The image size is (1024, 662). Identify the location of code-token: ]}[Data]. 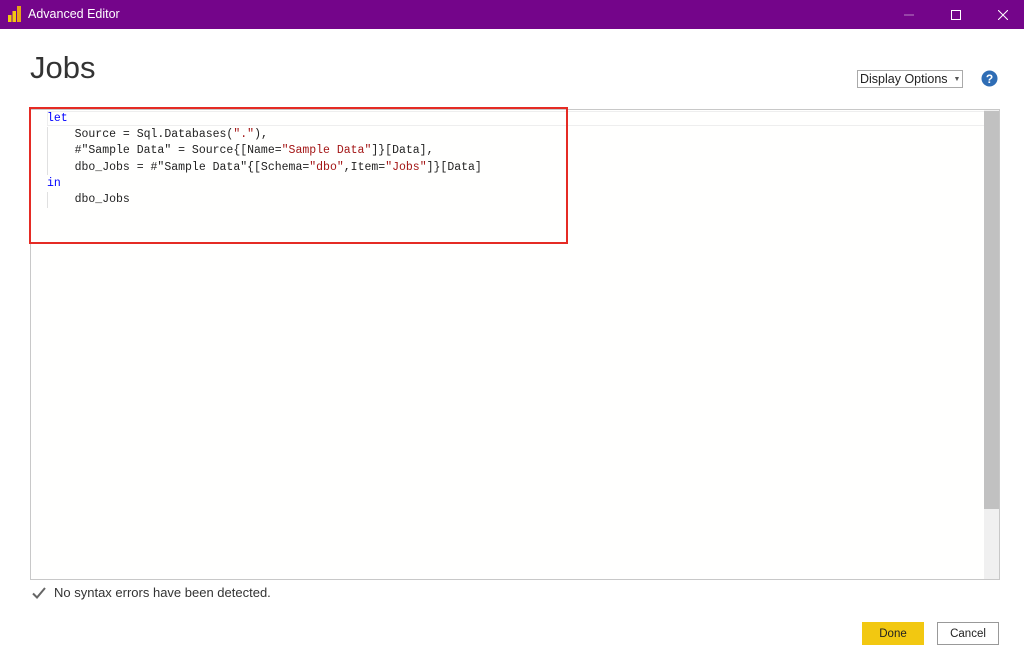
(454, 167).